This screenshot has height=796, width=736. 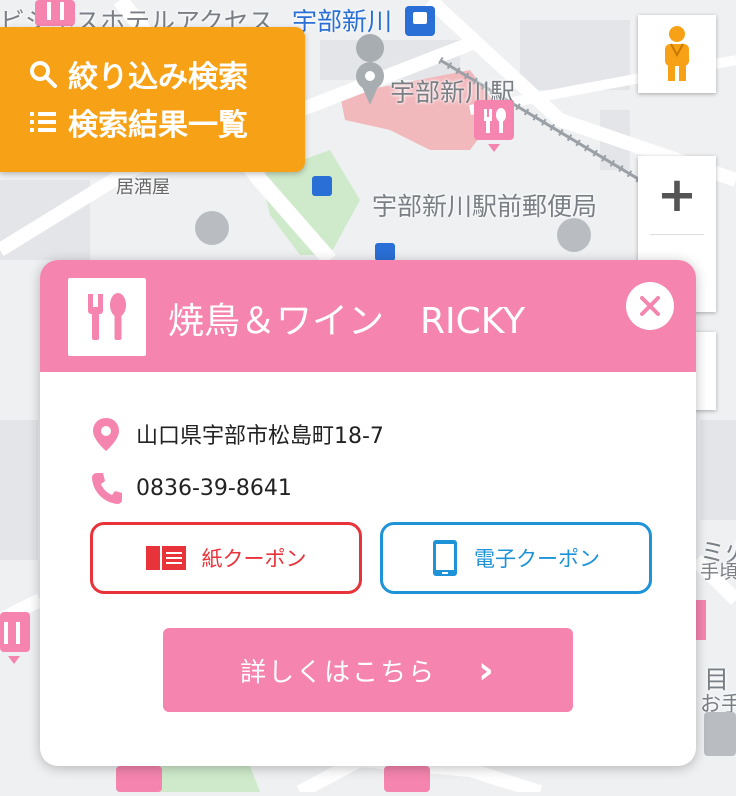 What do you see at coordinates (143, 187) in the screenshot?
I see `map-label-izakaya: 居酒屋` at bounding box center [143, 187].